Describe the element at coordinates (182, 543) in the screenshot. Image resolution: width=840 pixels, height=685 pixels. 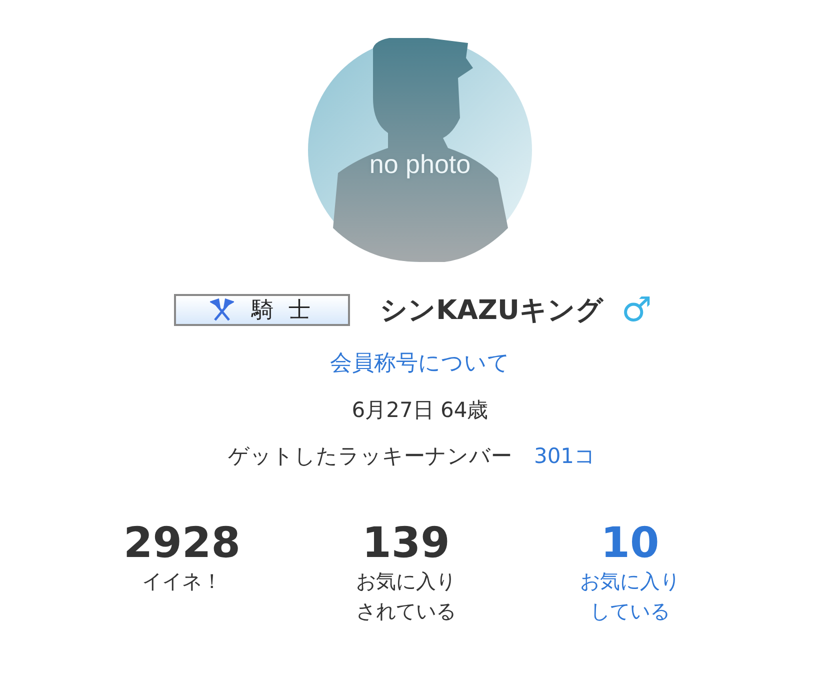
I see `stat-value: 2928` at that location.